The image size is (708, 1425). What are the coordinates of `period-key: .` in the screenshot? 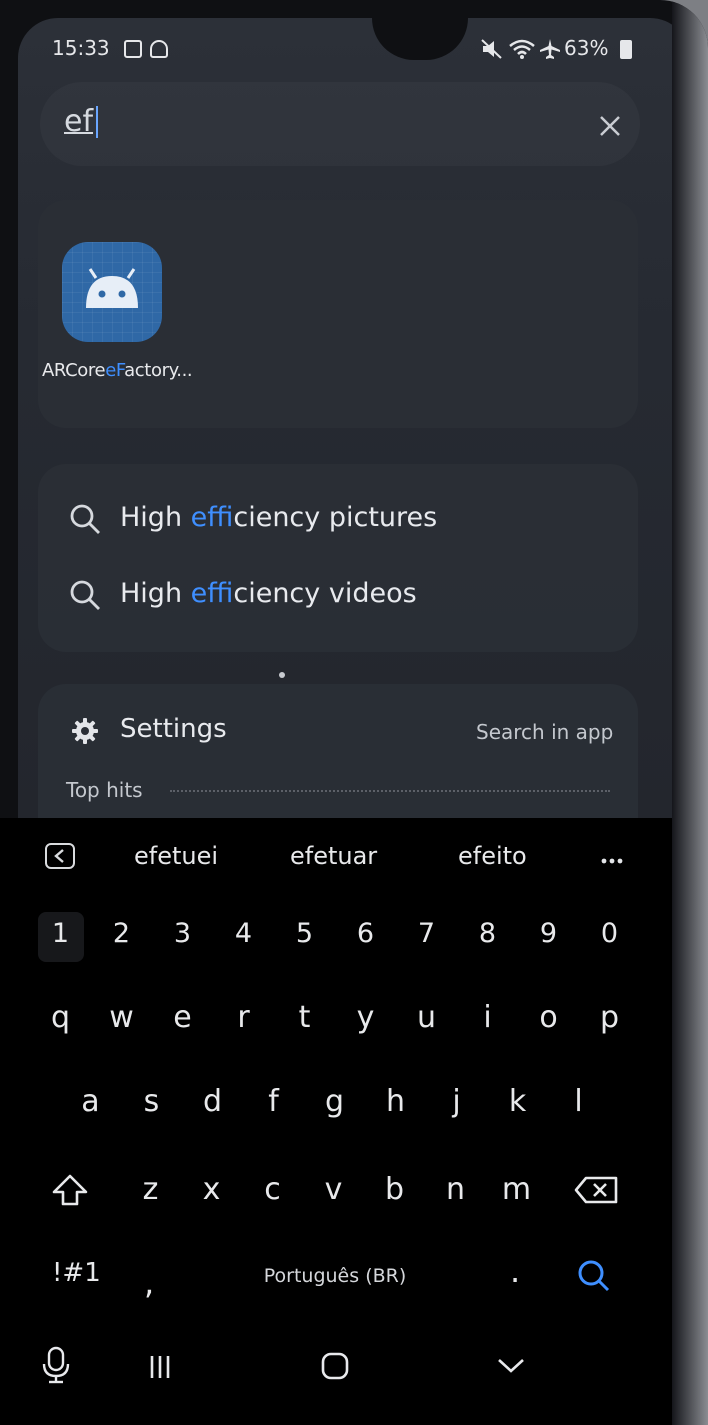 It's located at (515, 1271).